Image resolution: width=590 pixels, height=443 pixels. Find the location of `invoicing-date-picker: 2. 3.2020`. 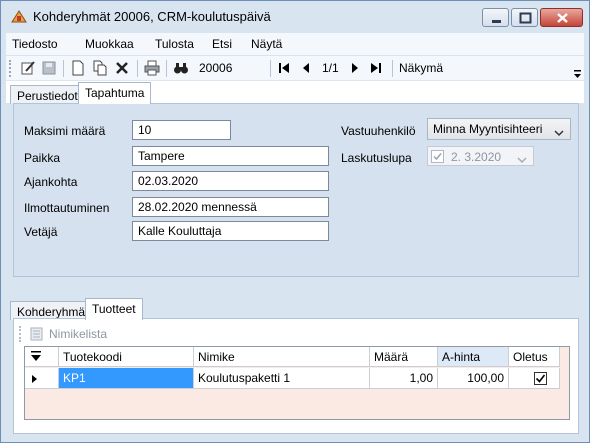

invoicing-date-picker: 2. 3.2020 is located at coordinates (480, 156).